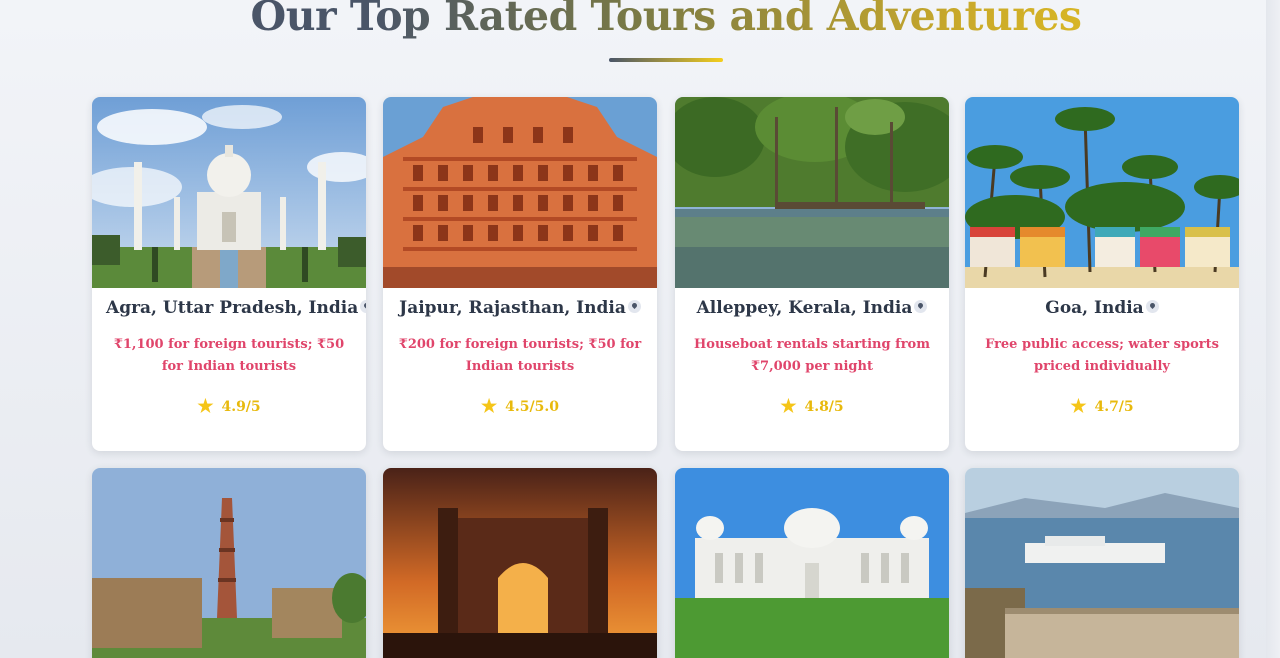 The width and height of the screenshot is (1280, 658). I want to click on tour-image-victoria-memorial, so click(812, 563).